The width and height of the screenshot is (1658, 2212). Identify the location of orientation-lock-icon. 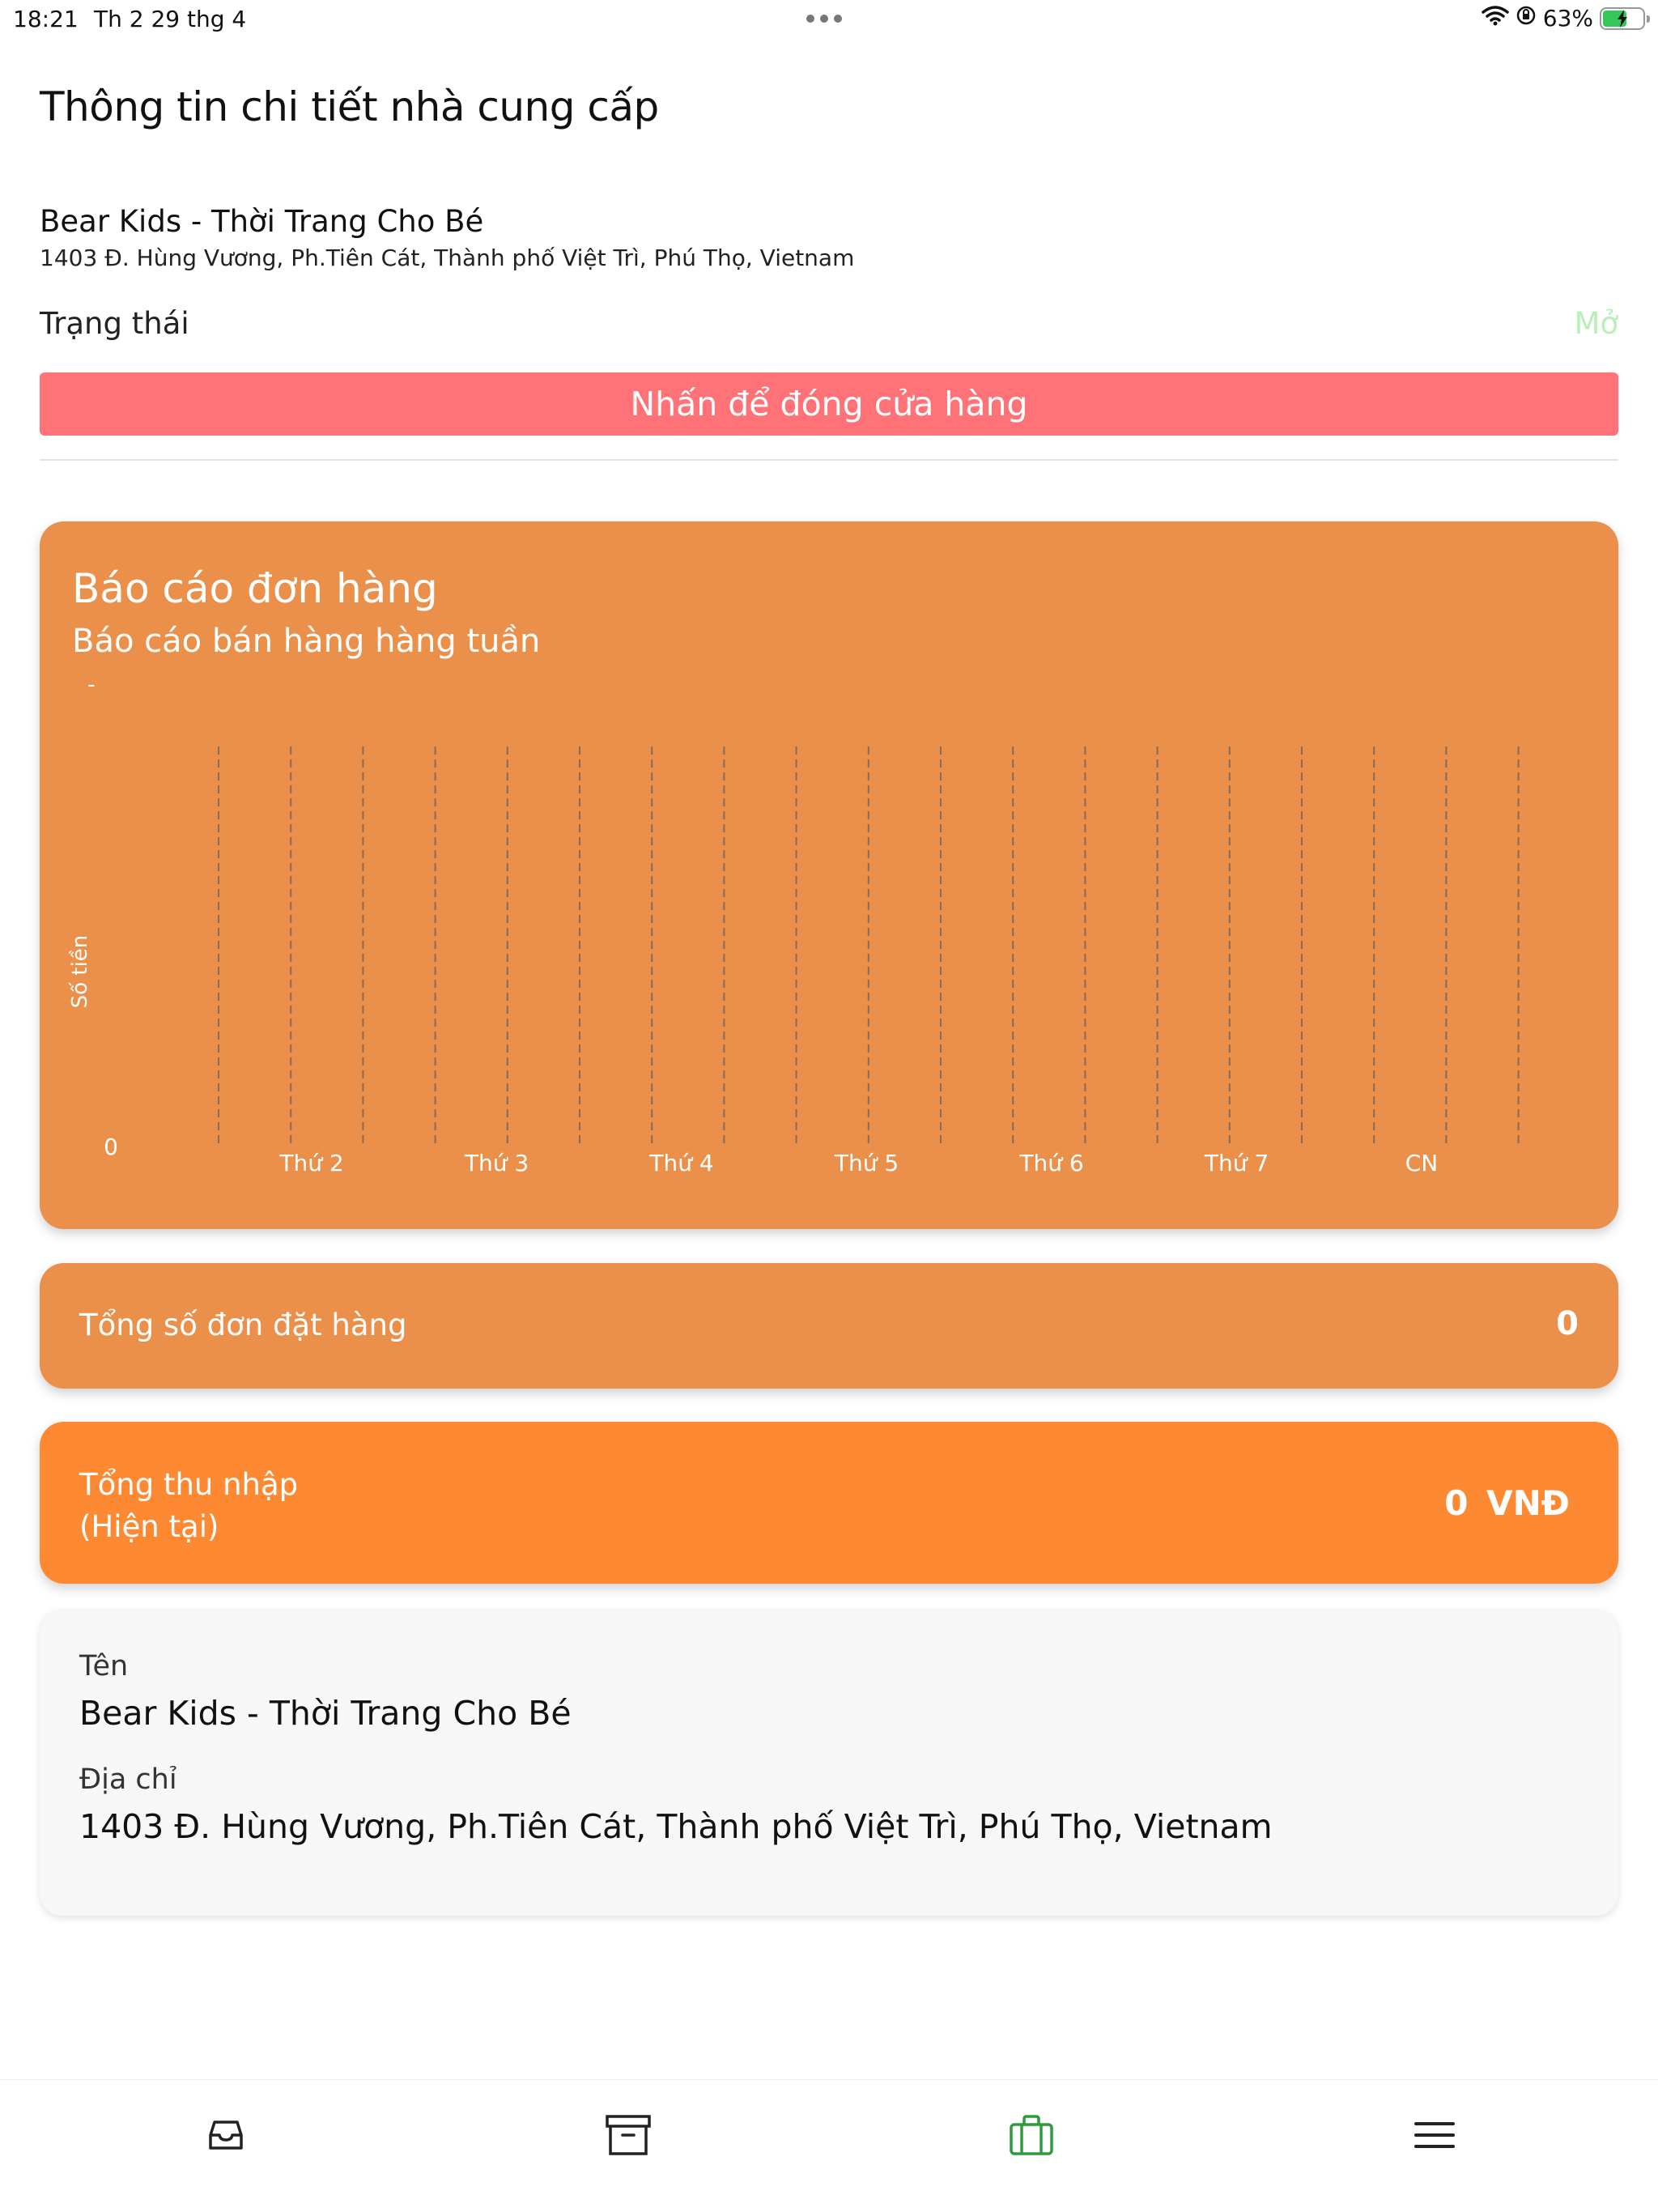
(1526, 19).